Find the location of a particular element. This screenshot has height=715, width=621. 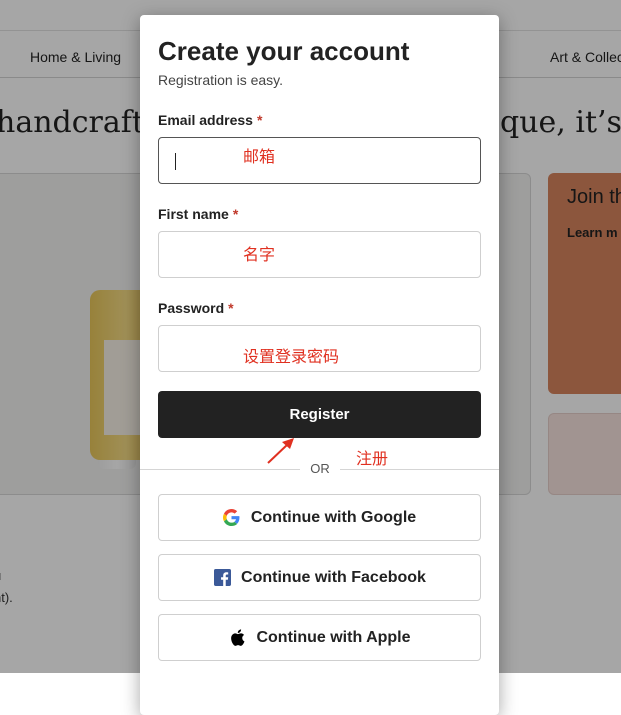

apple-button-label: Continue with Apple is located at coordinates (333, 637).